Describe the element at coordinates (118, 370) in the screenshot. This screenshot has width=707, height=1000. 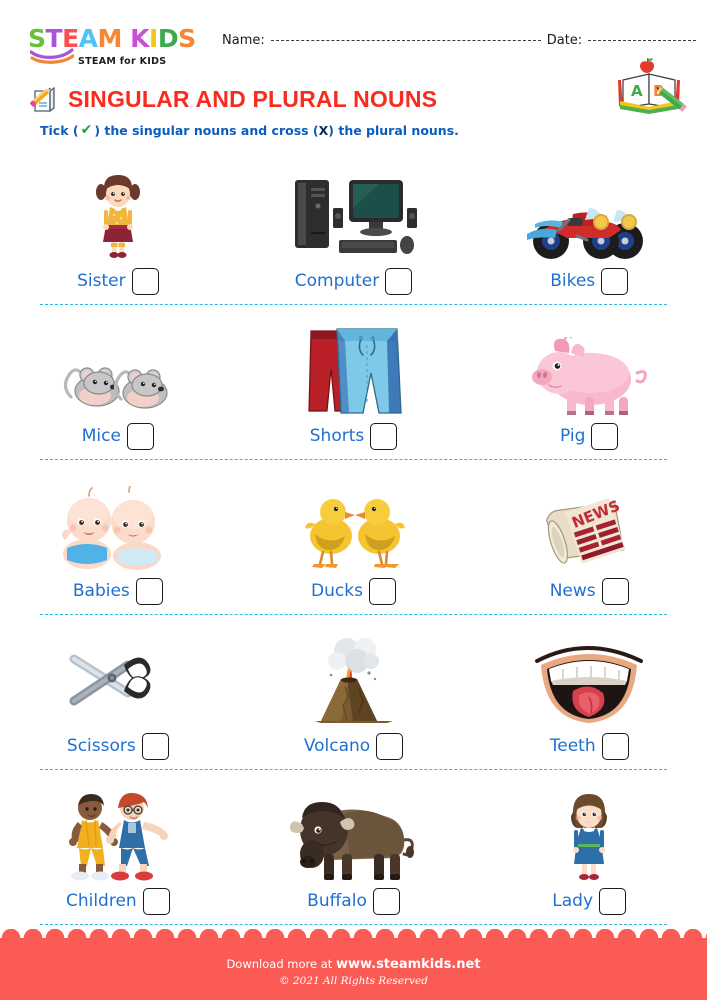
I see `two-mice-icon` at that location.